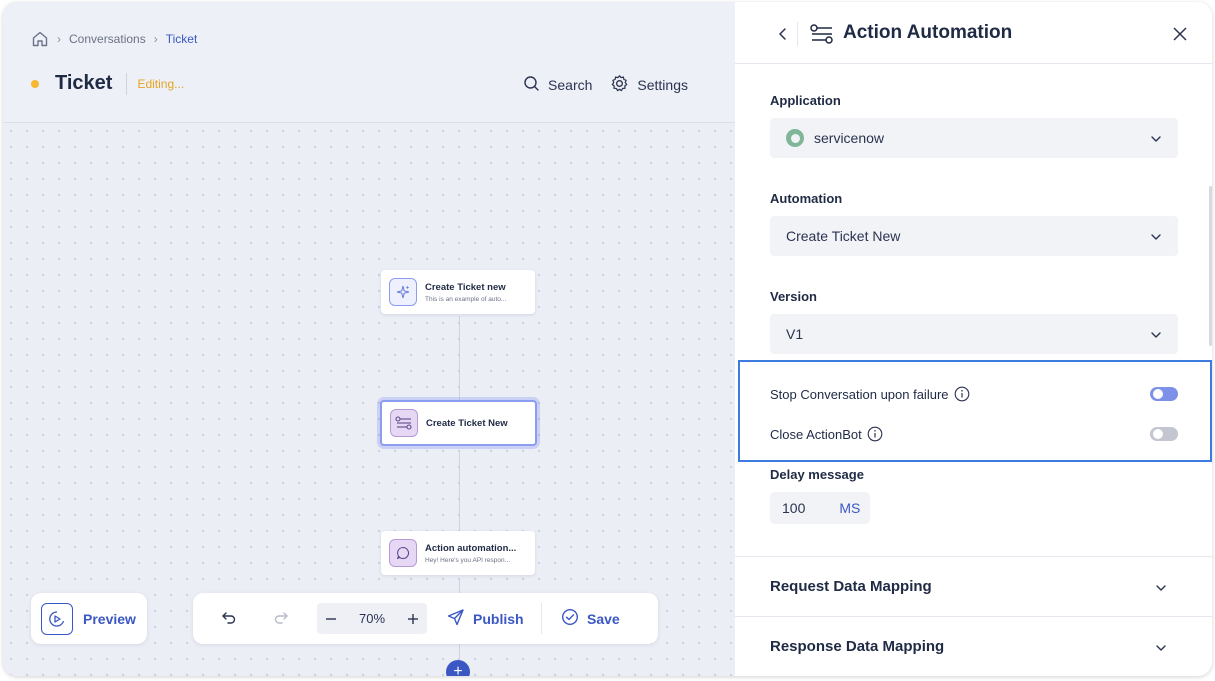 This screenshot has height=681, width=1215. I want to click on close-actionbot-row: Close ActionBot, so click(974, 434).